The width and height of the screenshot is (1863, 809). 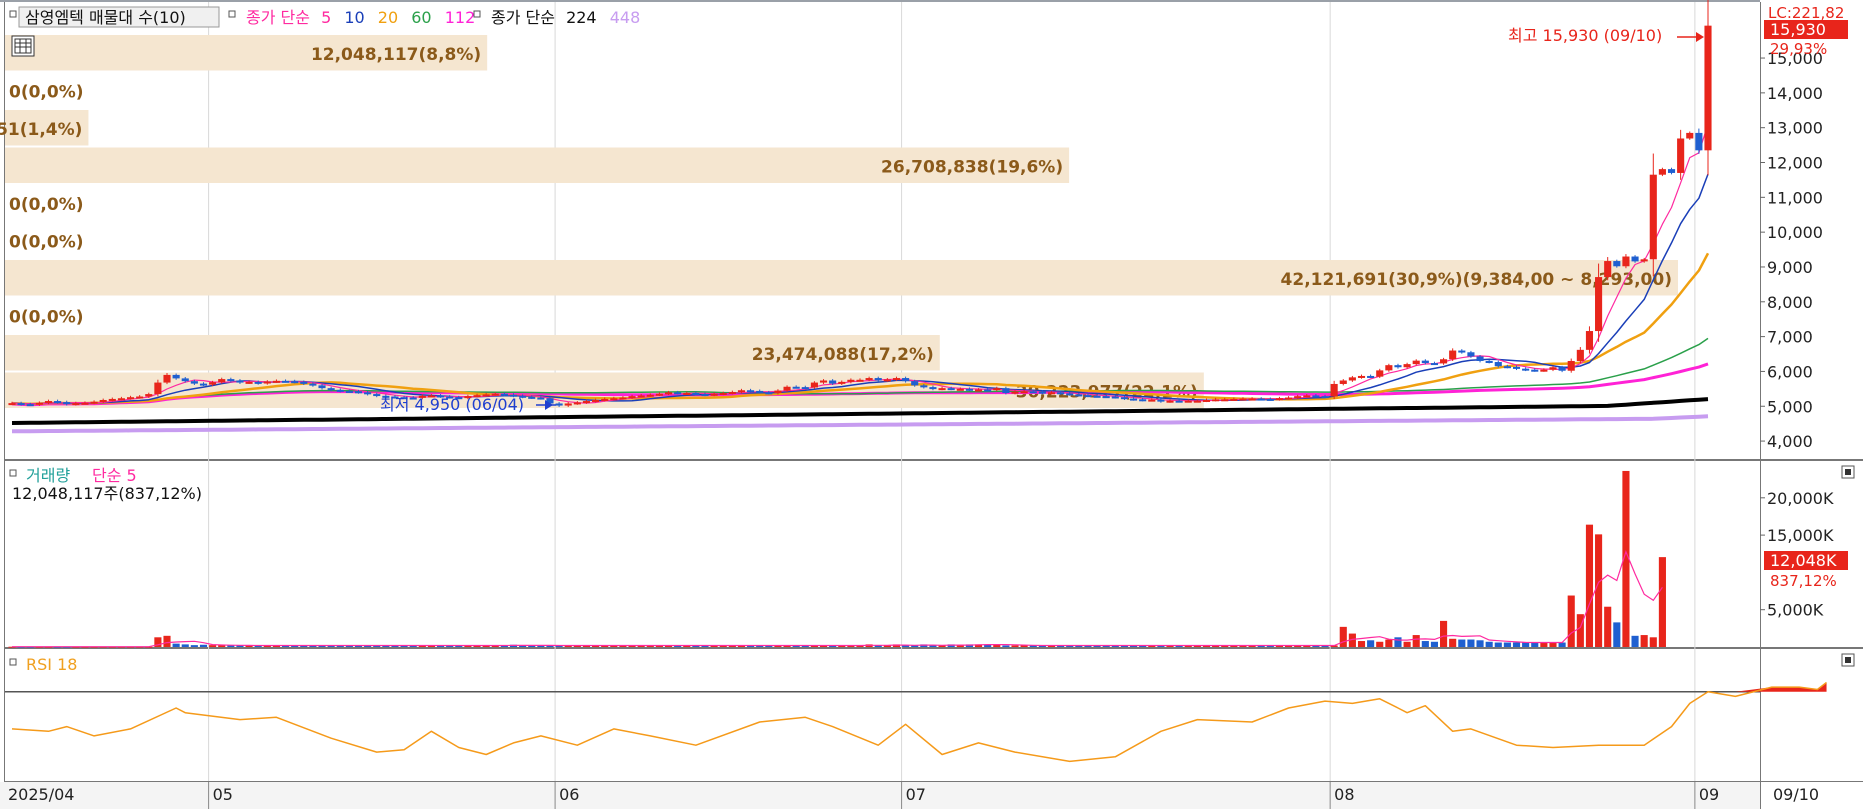 I want to click on price-tick-label: 7,000, so click(x=1790, y=337).